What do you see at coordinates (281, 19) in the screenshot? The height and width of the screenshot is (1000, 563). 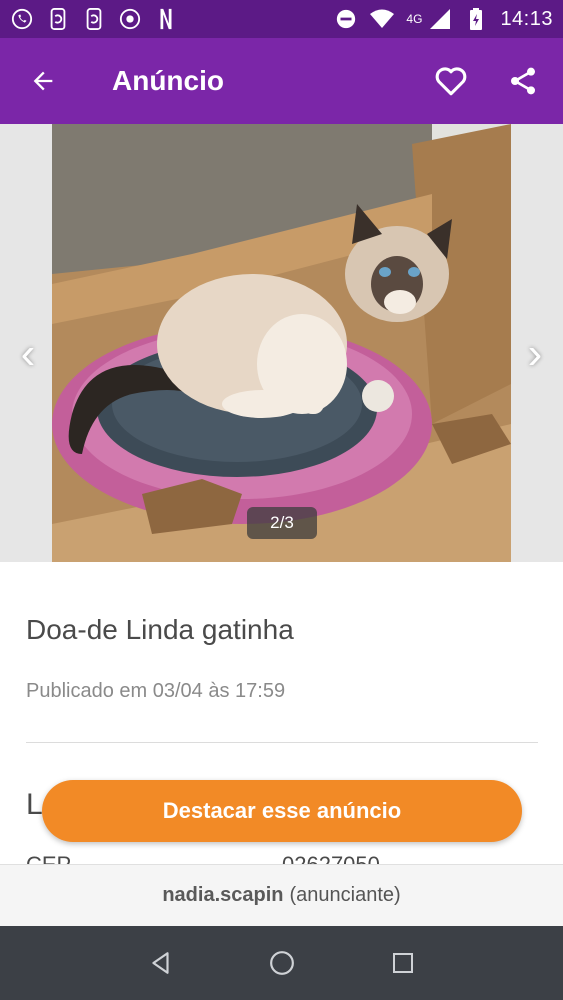 I see `status-bar: 4G 14:13` at bounding box center [281, 19].